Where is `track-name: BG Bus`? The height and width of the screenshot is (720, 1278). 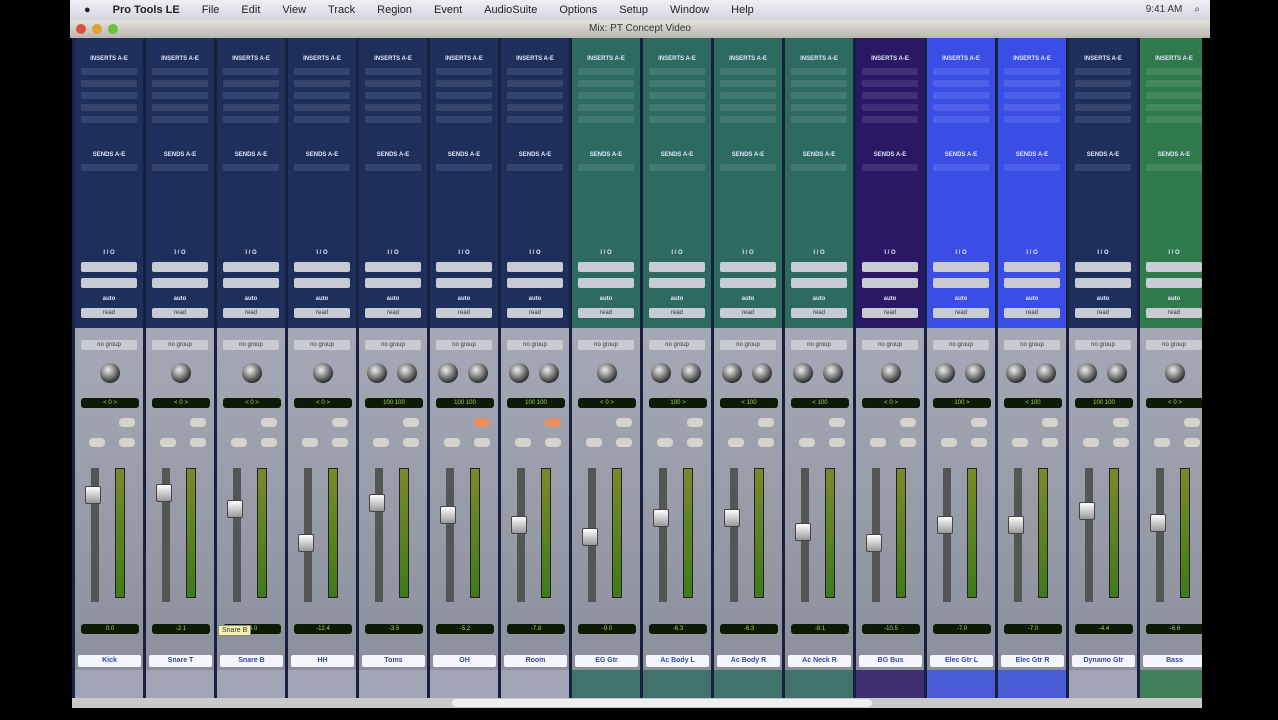 track-name: BG Bus is located at coordinates (890, 661).